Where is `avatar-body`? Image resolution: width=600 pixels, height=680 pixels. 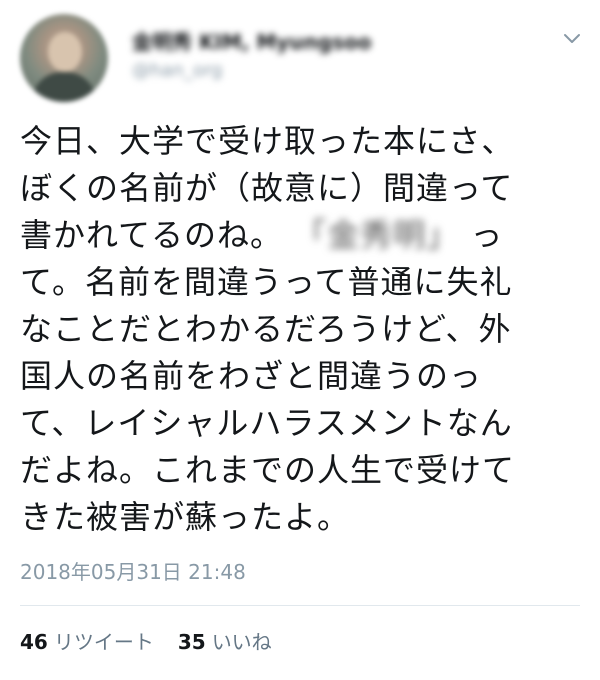
avatar-body is located at coordinates (64, 87).